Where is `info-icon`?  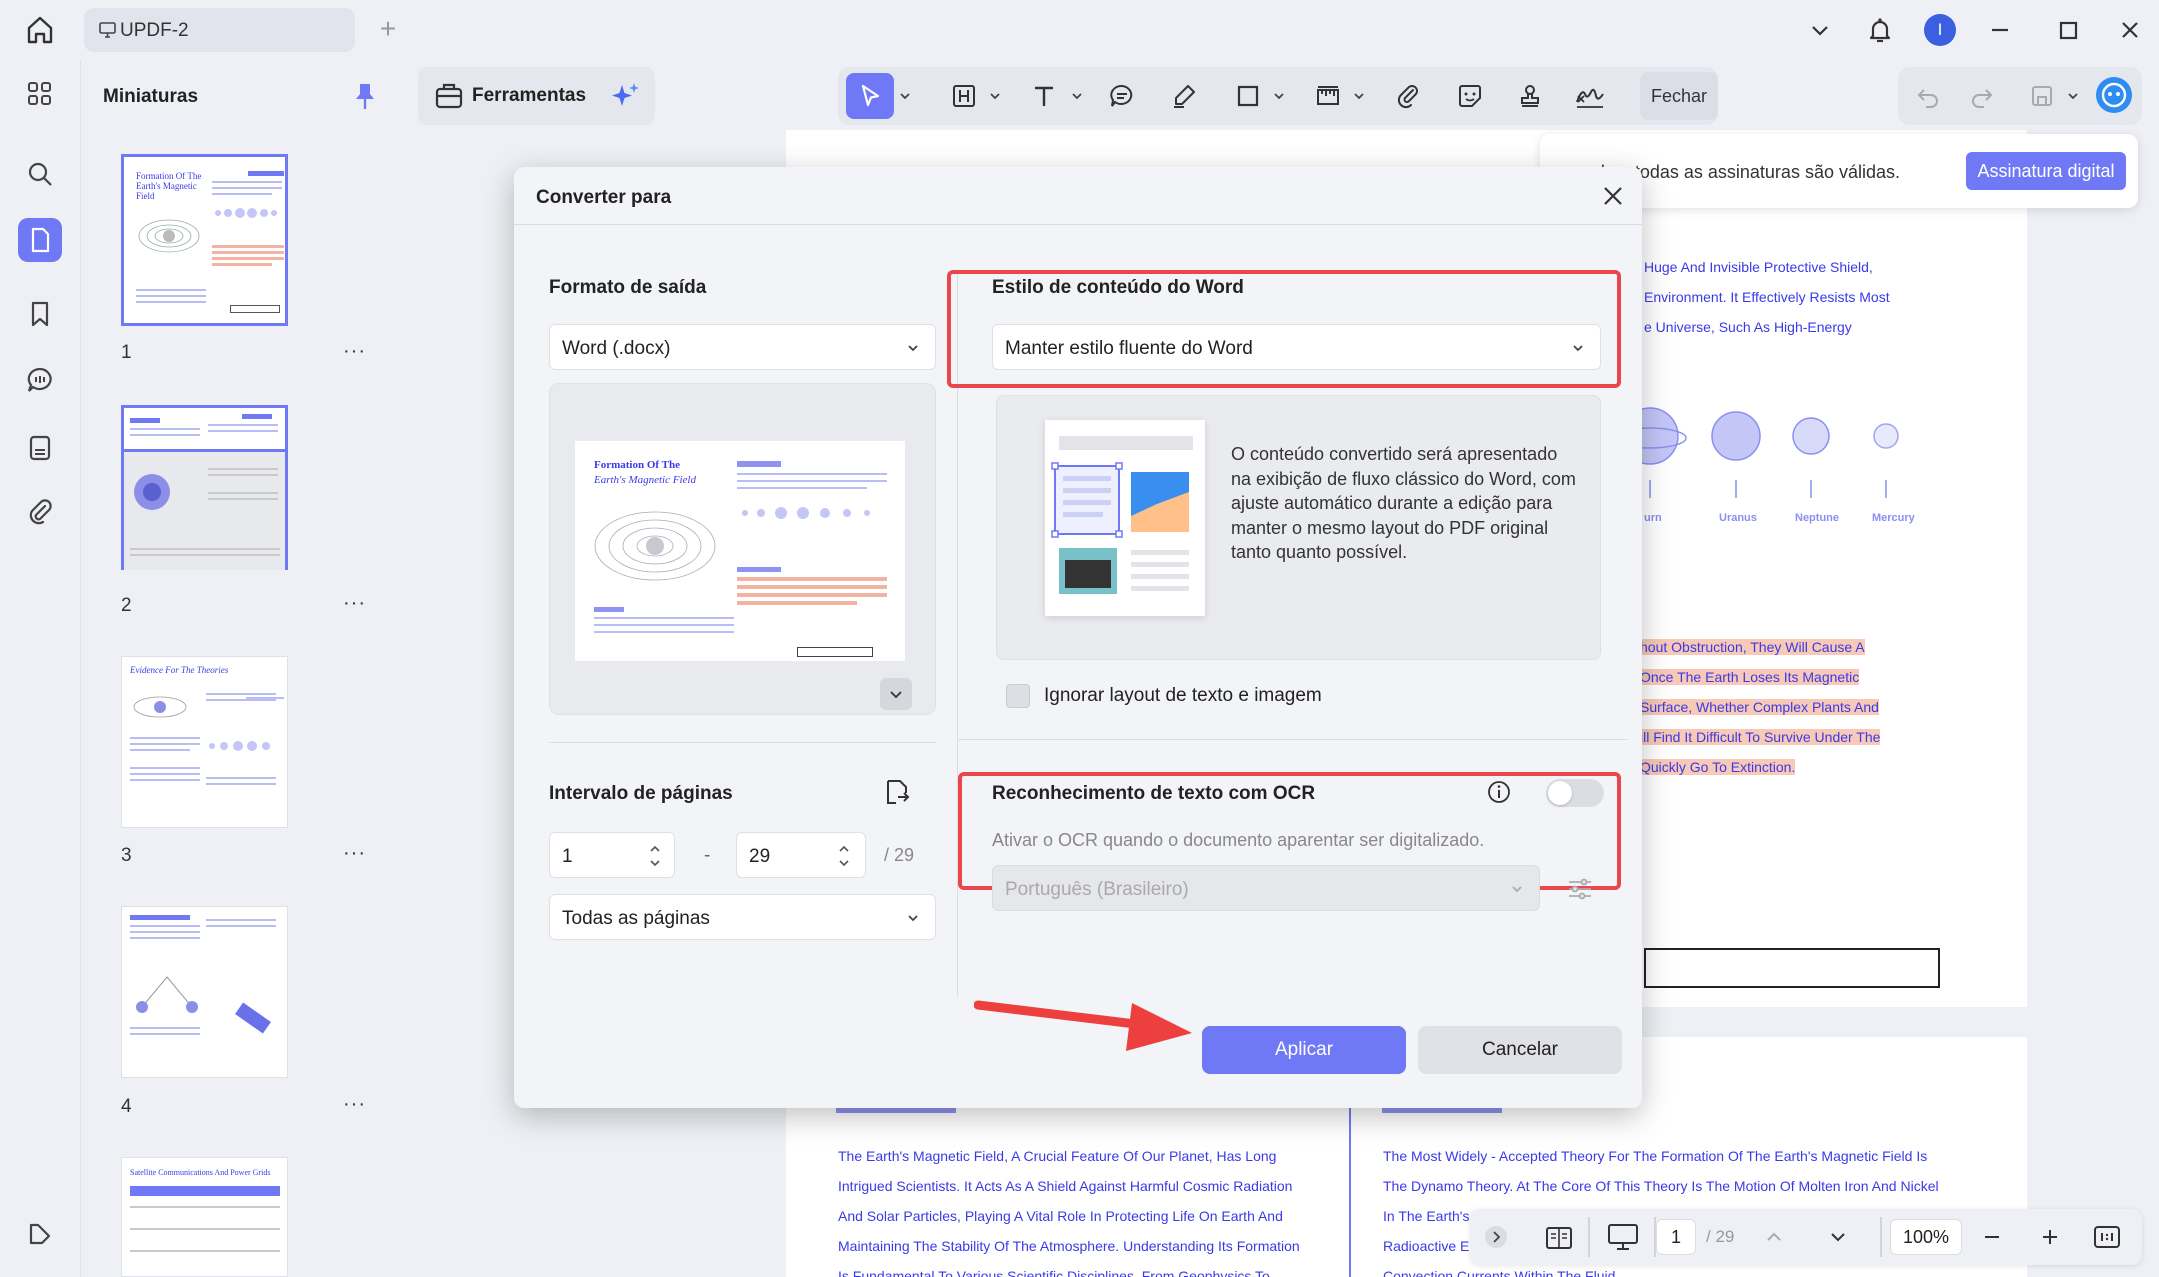
info-icon is located at coordinates (1499, 792).